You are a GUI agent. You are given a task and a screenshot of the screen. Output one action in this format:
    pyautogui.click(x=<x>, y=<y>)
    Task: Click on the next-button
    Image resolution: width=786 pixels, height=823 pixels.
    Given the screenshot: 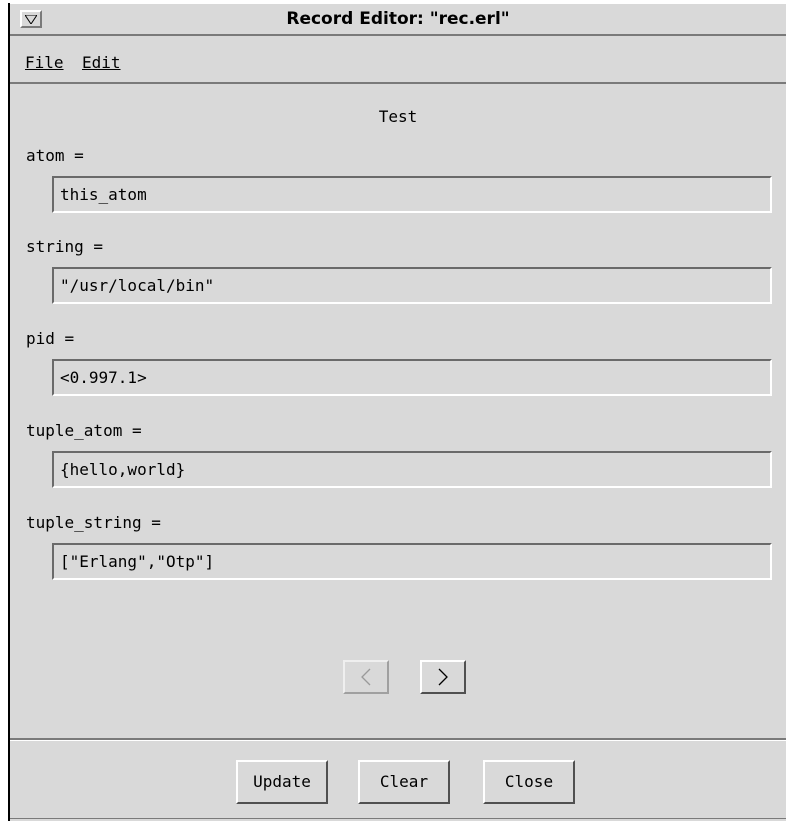 What is the action you would take?
    pyautogui.click(x=443, y=677)
    